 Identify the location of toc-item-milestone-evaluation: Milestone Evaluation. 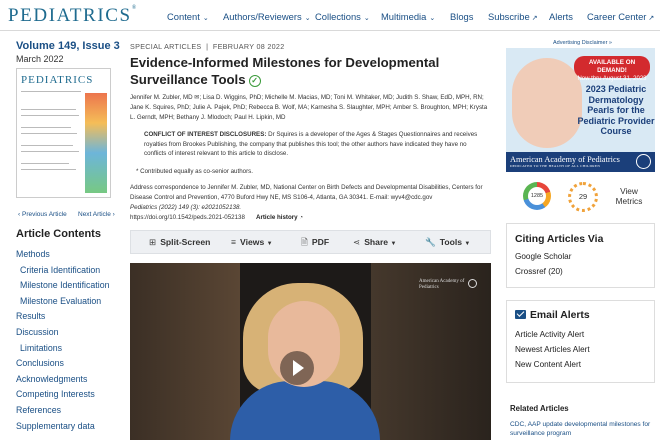
(60, 301).